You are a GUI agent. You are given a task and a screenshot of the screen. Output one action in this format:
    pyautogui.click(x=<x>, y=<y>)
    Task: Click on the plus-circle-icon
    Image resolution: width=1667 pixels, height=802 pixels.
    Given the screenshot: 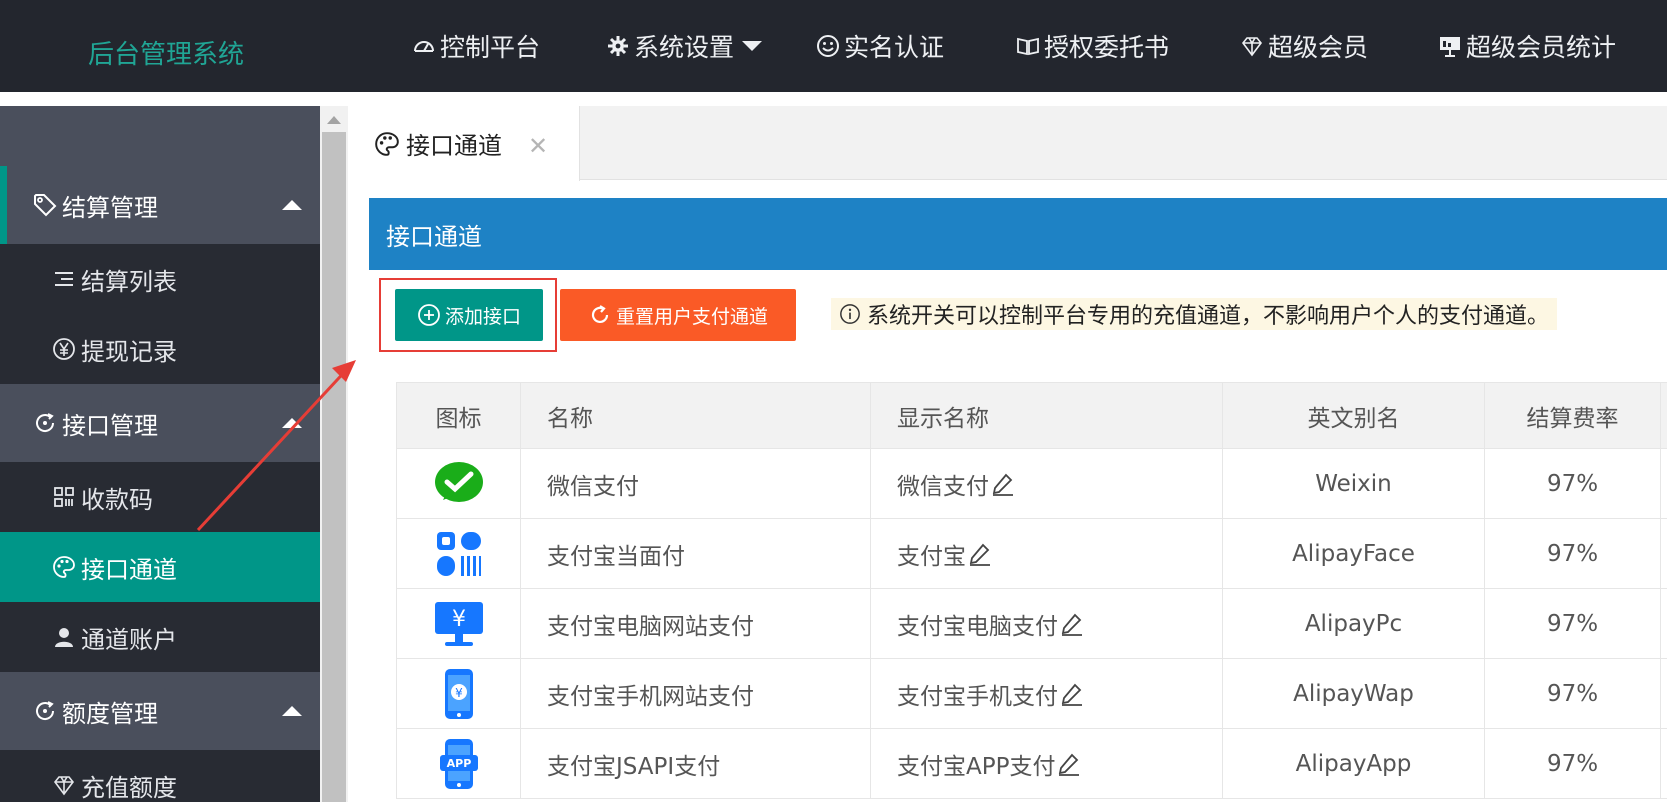 What is the action you would take?
    pyautogui.click(x=429, y=315)
    